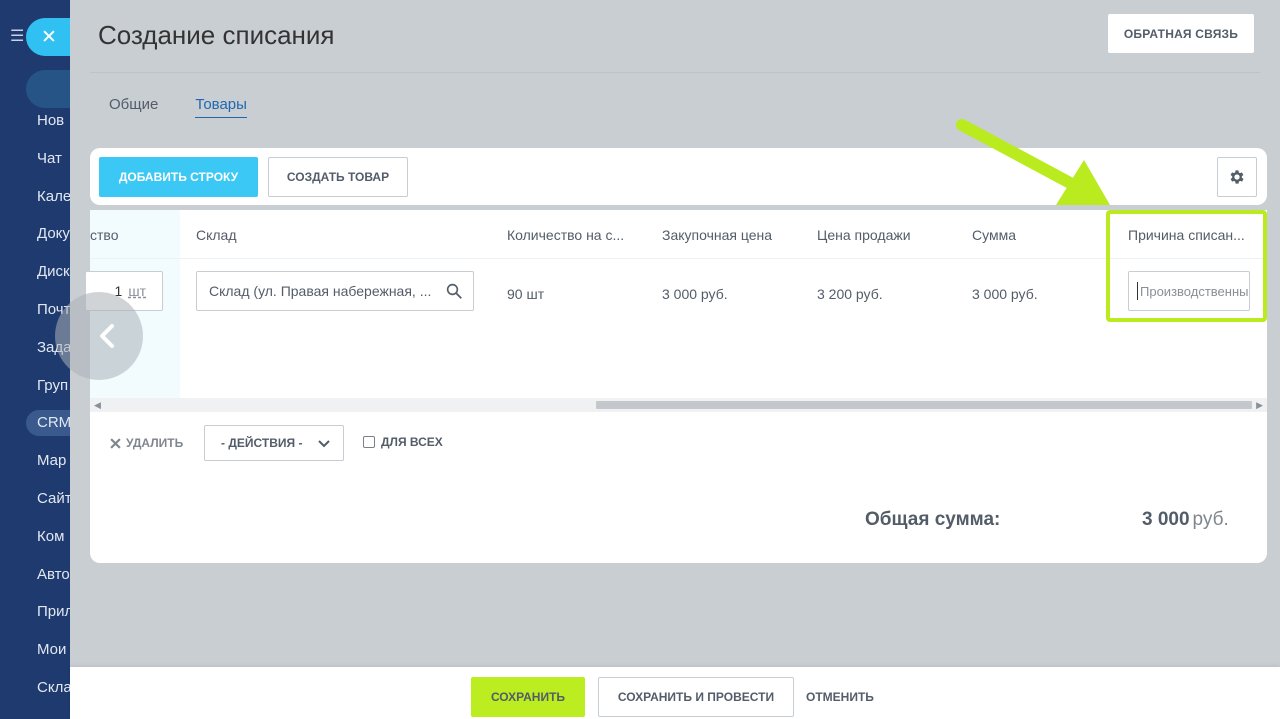 The width and height of the screenshot is (1280, 719). I want to click on scrollbar-thumb, so click(924, 405).